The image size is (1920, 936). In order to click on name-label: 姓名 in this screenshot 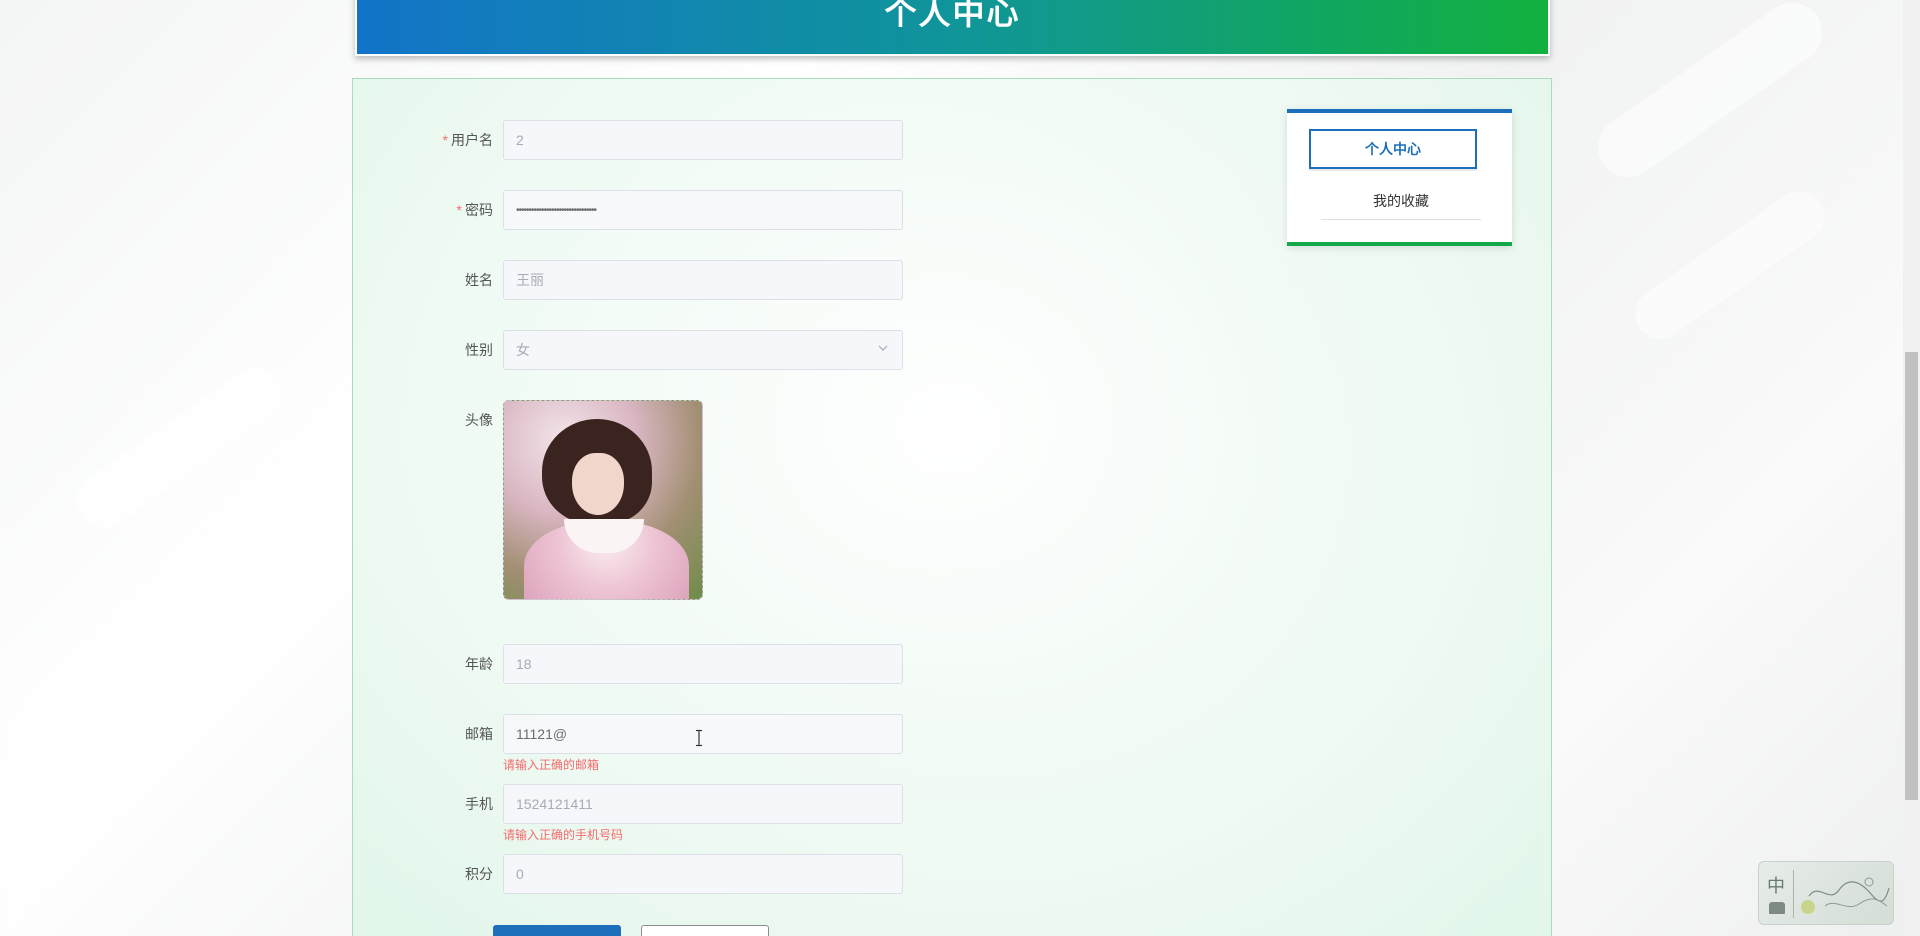, I will do `click(479, 280)`.